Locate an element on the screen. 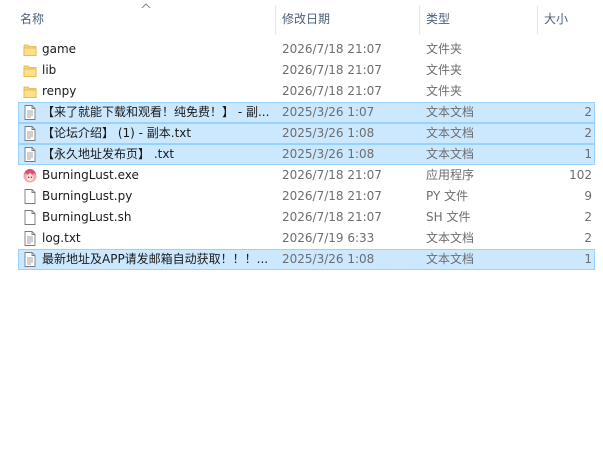 The height and width of the screenshot is (472, 603). file-name: 【永久地址发布页】 .txt is located at coordinates (108, 154).